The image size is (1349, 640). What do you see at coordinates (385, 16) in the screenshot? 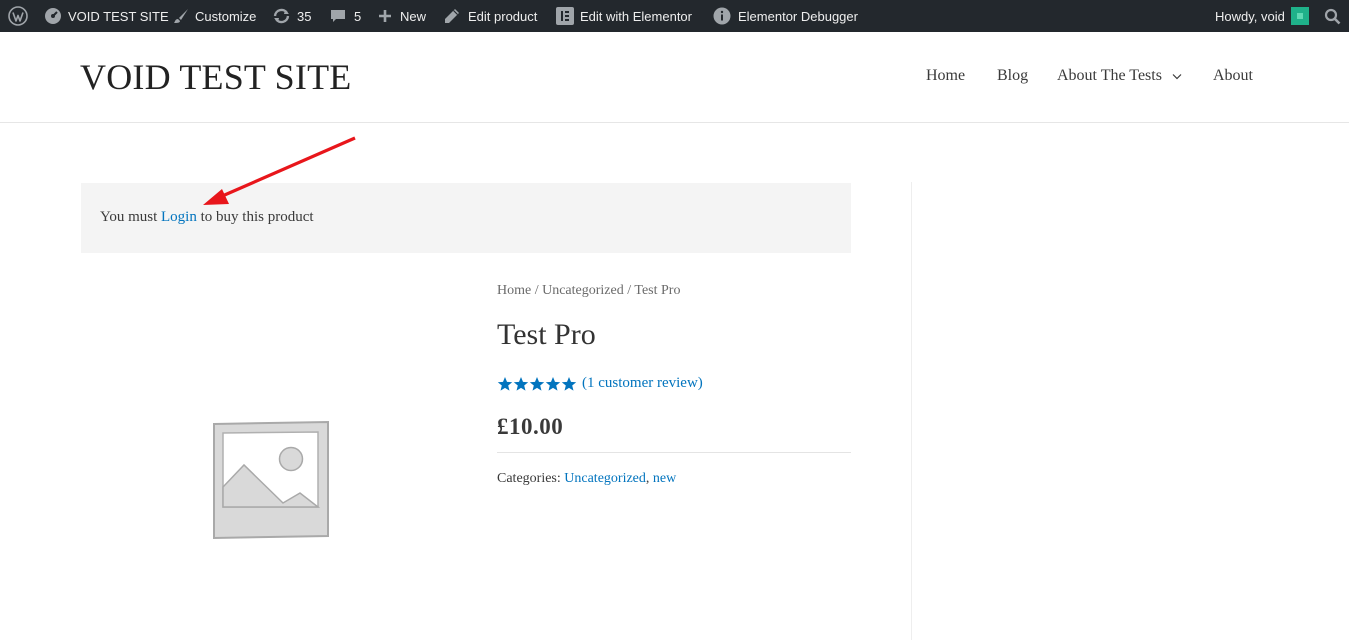
I see `plus-icon` at bounding box center [385, 16].